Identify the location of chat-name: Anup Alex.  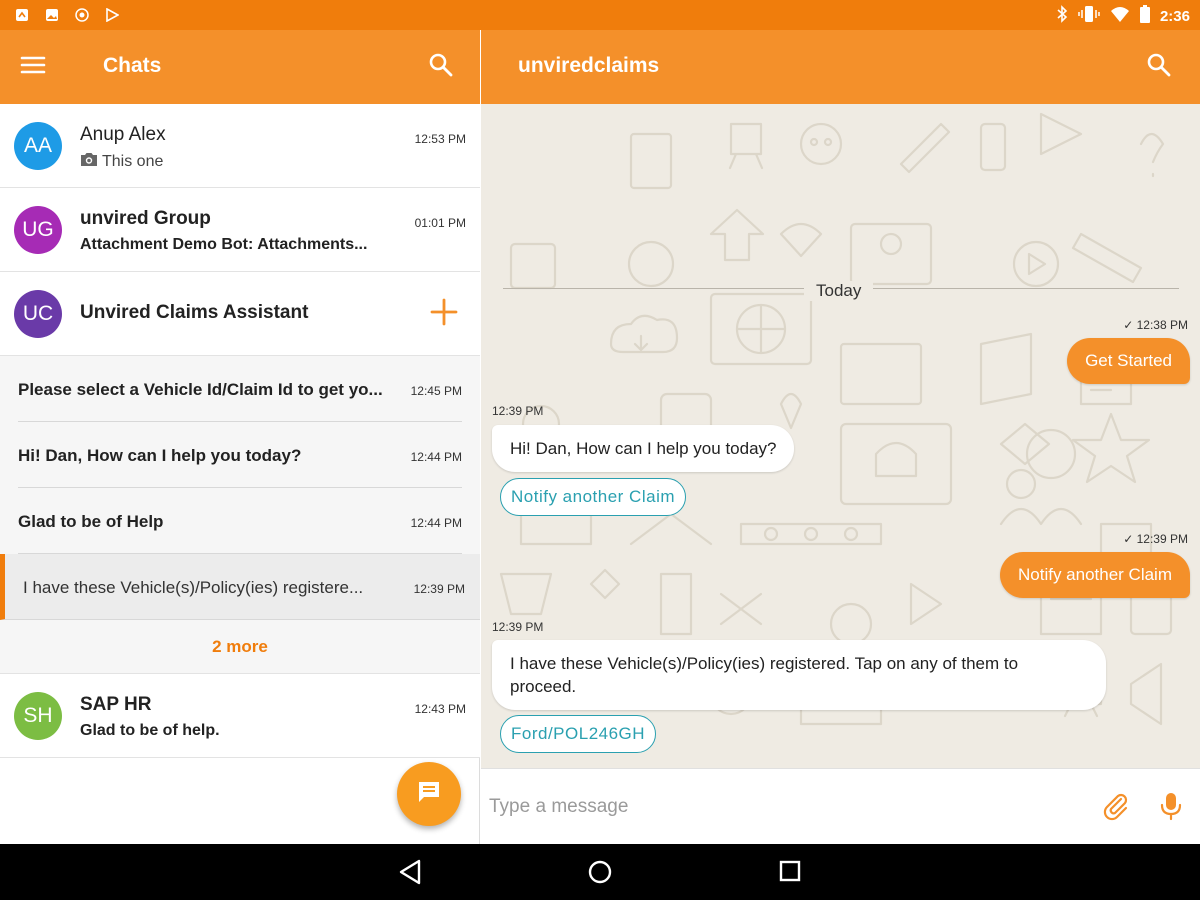
(123, 134).